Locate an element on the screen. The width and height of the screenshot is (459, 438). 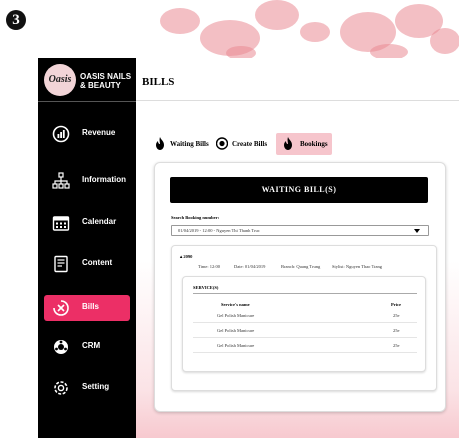
sidebar-item-calendar: Calendar is located at coordinates (87, 223).